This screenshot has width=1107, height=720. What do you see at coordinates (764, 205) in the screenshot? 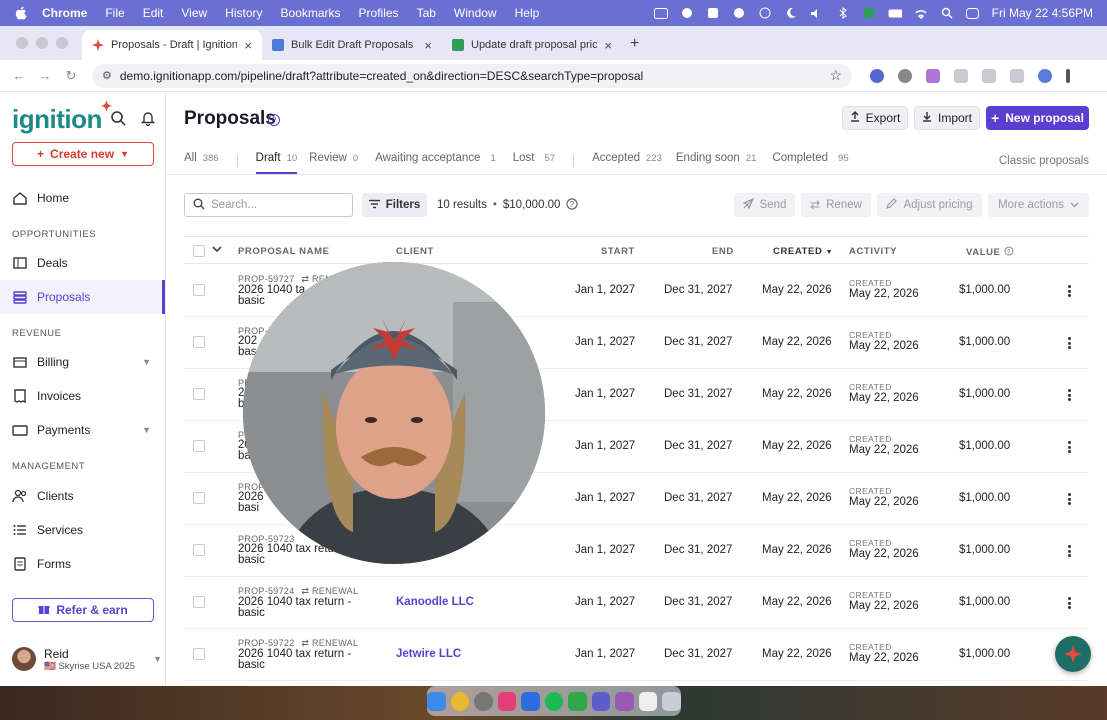
I see `send-button: Send` at bounding box center [764, 205].